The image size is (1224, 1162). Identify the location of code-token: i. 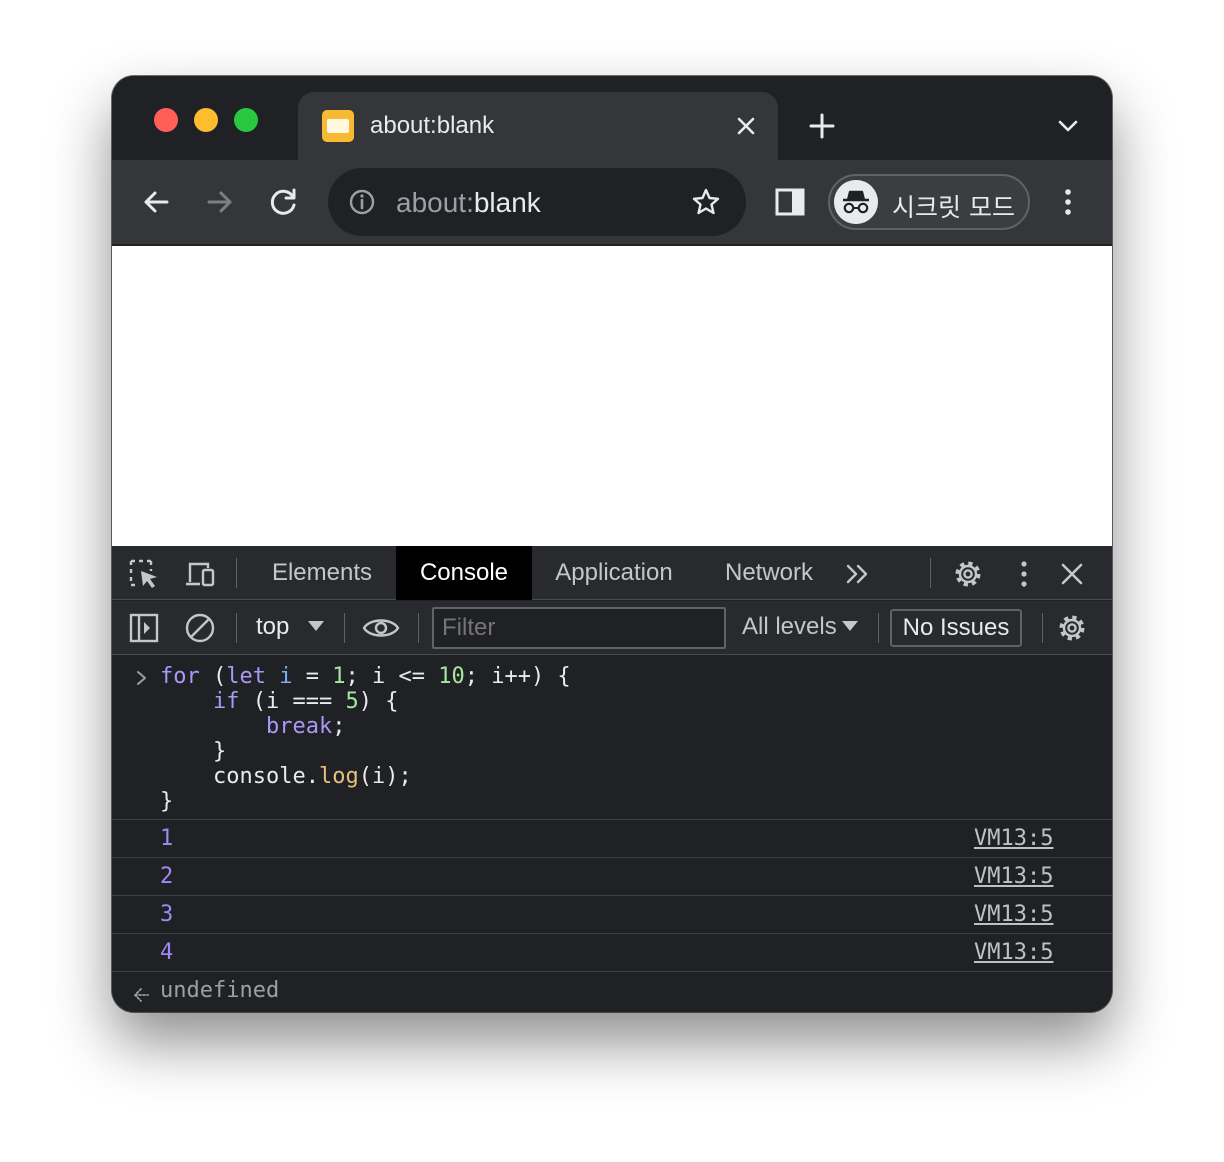
(286, 676).